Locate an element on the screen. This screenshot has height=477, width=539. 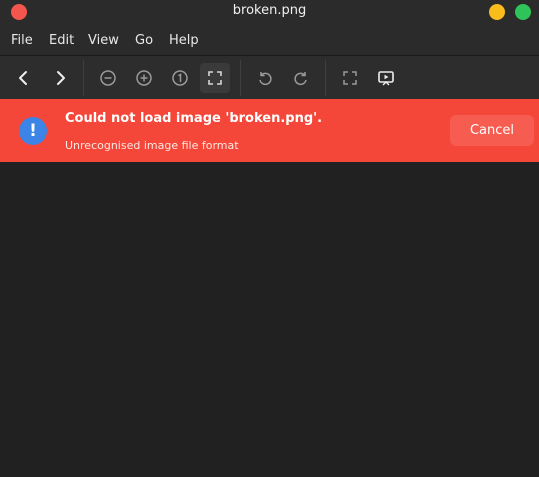
window-title: broken.png is located at coordinates (269, 10).